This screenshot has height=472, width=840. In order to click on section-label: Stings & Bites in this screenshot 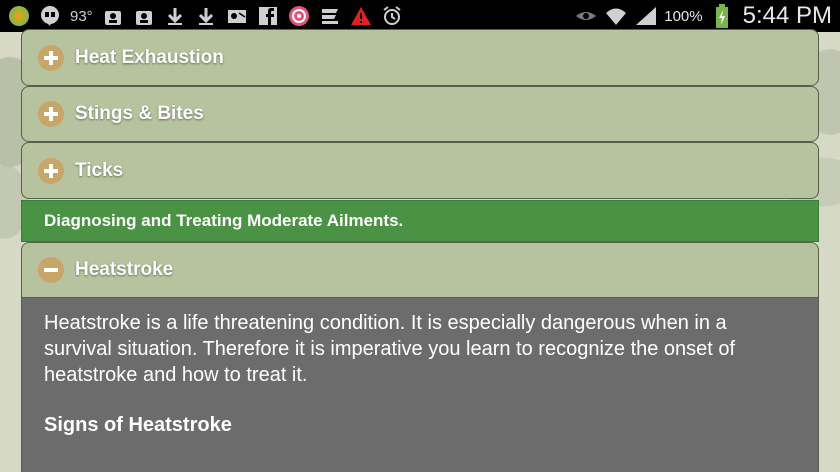, I will do `click(139, 113)`.